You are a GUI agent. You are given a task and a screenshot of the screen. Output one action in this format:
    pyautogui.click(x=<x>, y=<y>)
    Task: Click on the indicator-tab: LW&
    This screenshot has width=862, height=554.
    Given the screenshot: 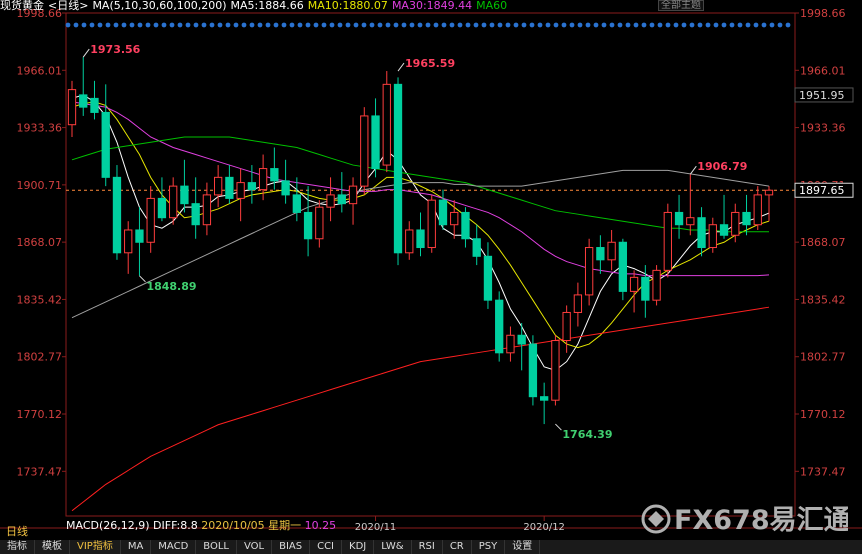 What is the action you would take?
    pyautogui.click(x=393, y=547)
    